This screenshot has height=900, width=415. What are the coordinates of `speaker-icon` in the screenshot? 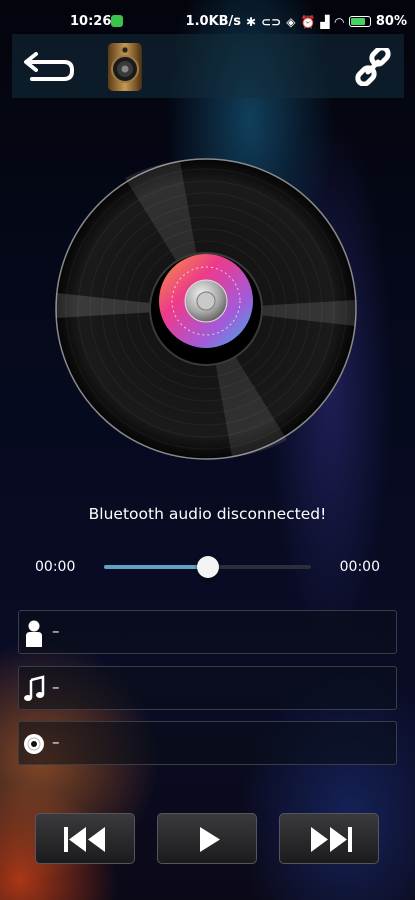 It's located at (125, 67).